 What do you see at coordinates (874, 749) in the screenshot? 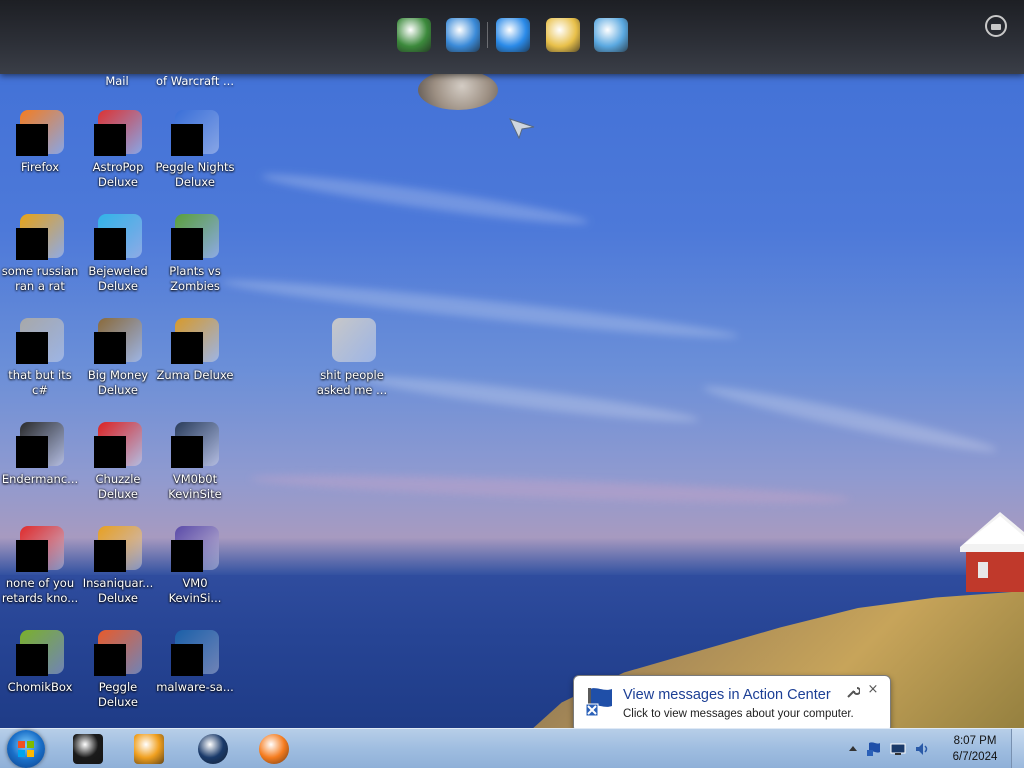
I see `action-center-tray-icon` at bounding box center [874, 749].